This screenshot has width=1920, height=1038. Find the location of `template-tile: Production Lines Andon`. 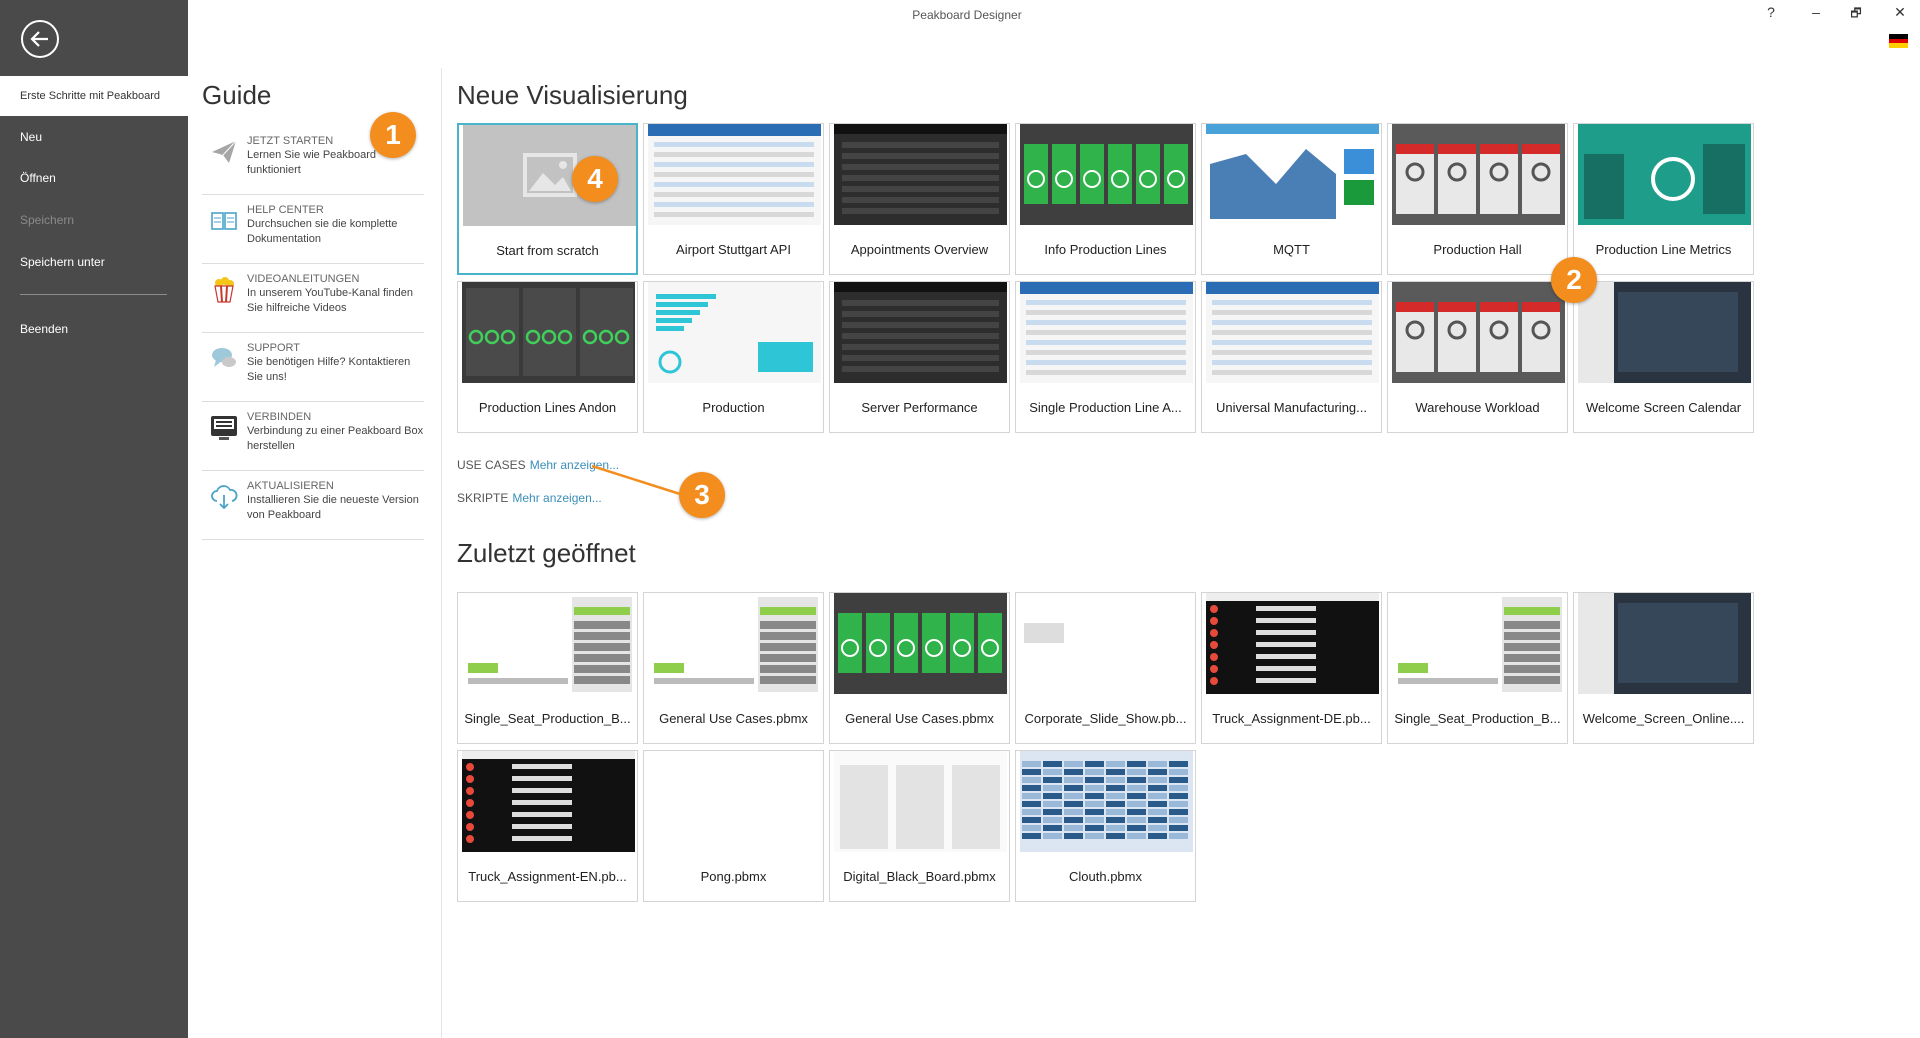

template-tile: Production Lines Andon is located at coordinates (547, 357).